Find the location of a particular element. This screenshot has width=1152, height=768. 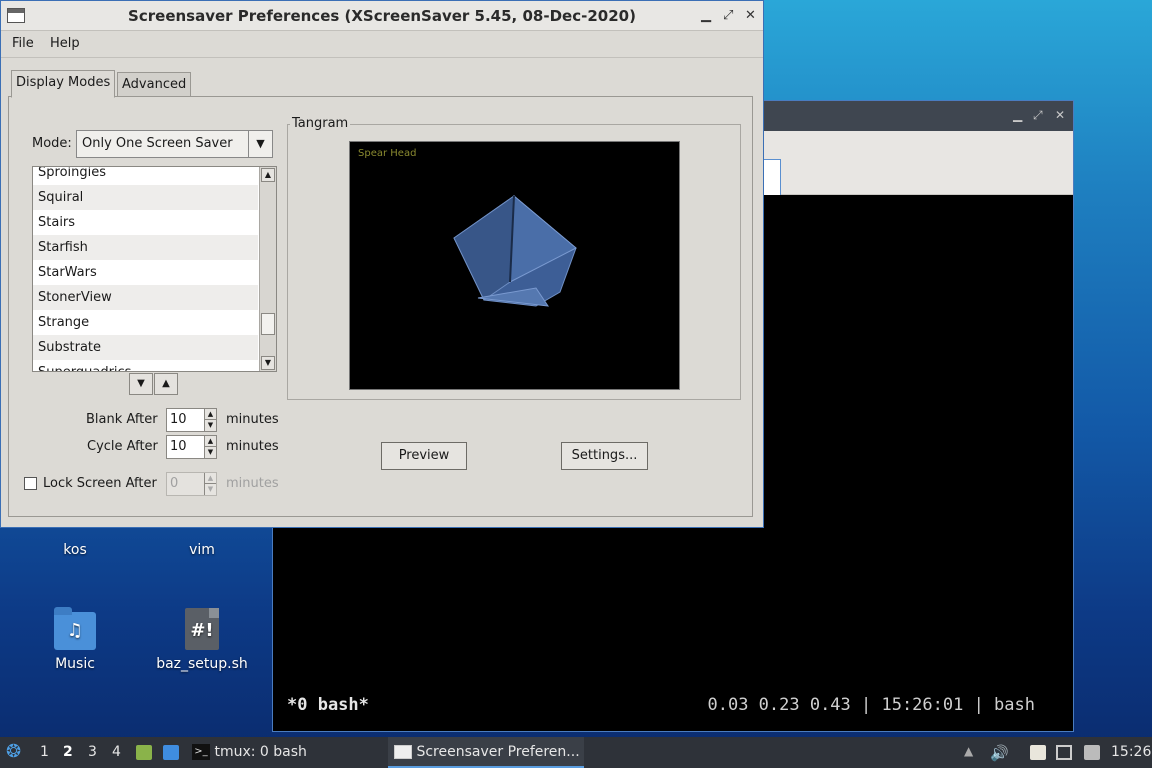

cycle-after-value: 10 is located at coordinates (178, 446).